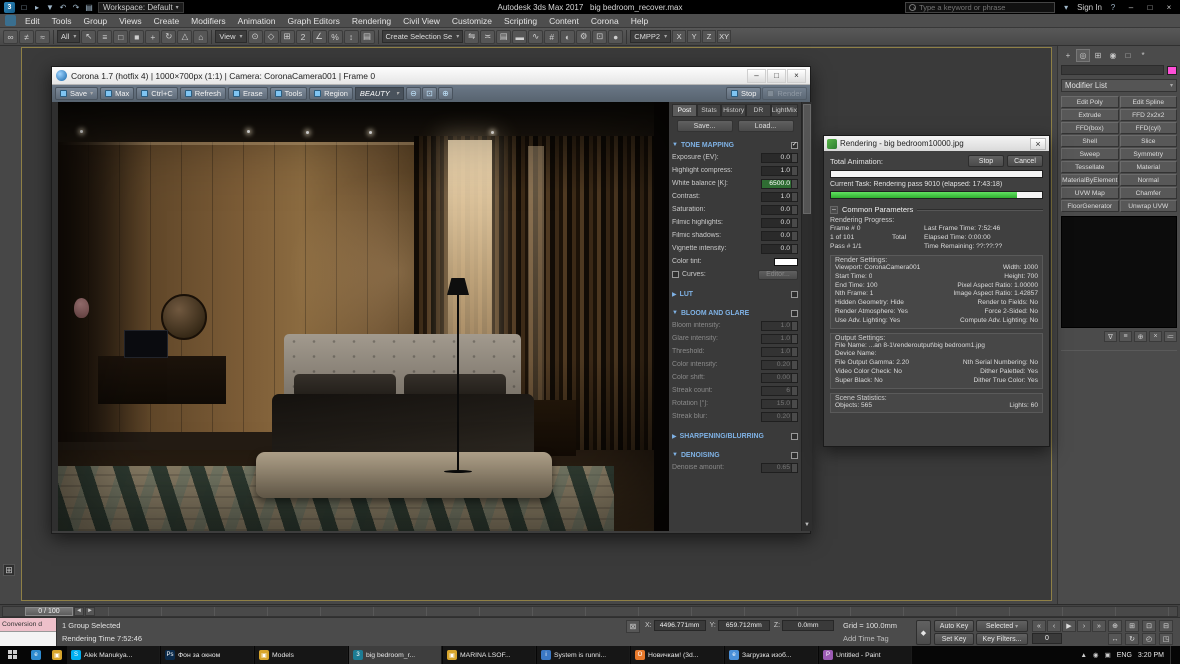  Describe the element at coordinates (743, 93) in the screenshot. I see `vfb-stop-button: Stop` at that location.